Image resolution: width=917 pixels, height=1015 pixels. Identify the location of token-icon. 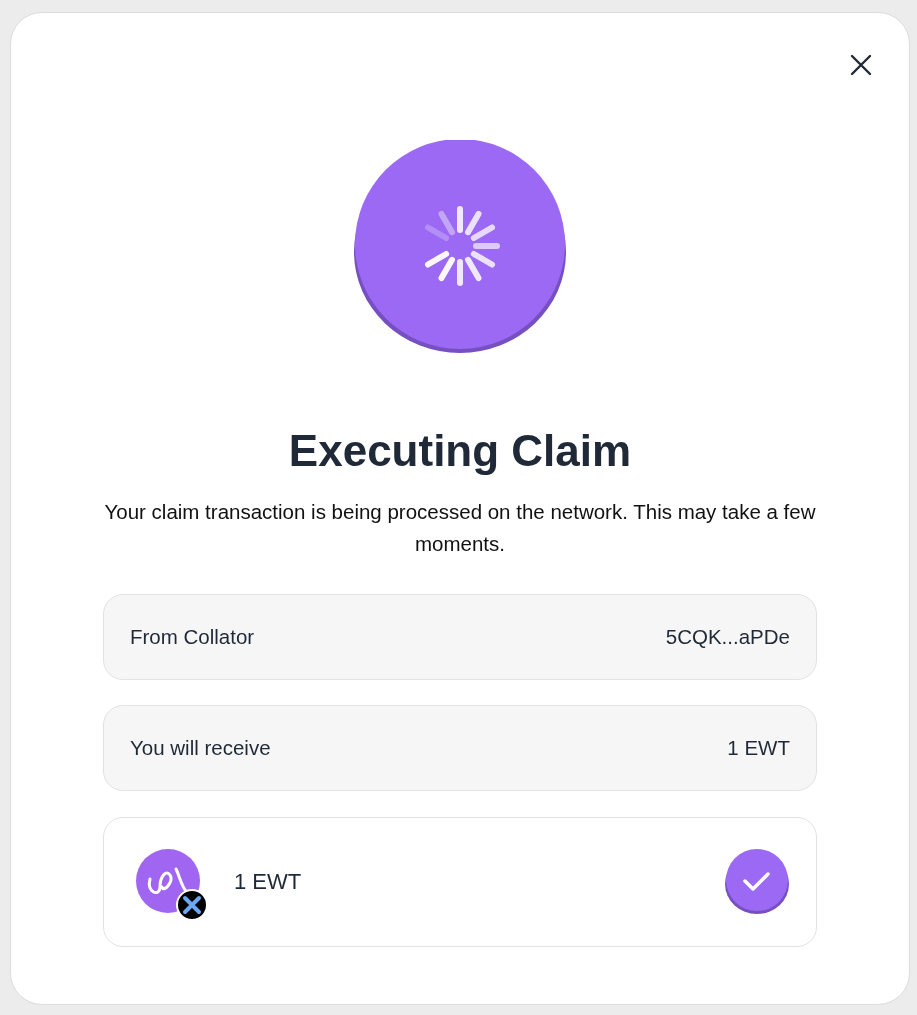
(172, 885).